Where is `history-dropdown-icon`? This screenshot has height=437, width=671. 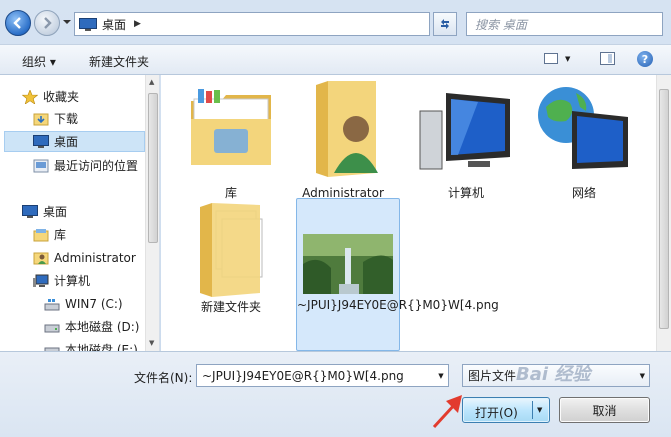 history-dropdown-icon is located at coordinates (67, 22).